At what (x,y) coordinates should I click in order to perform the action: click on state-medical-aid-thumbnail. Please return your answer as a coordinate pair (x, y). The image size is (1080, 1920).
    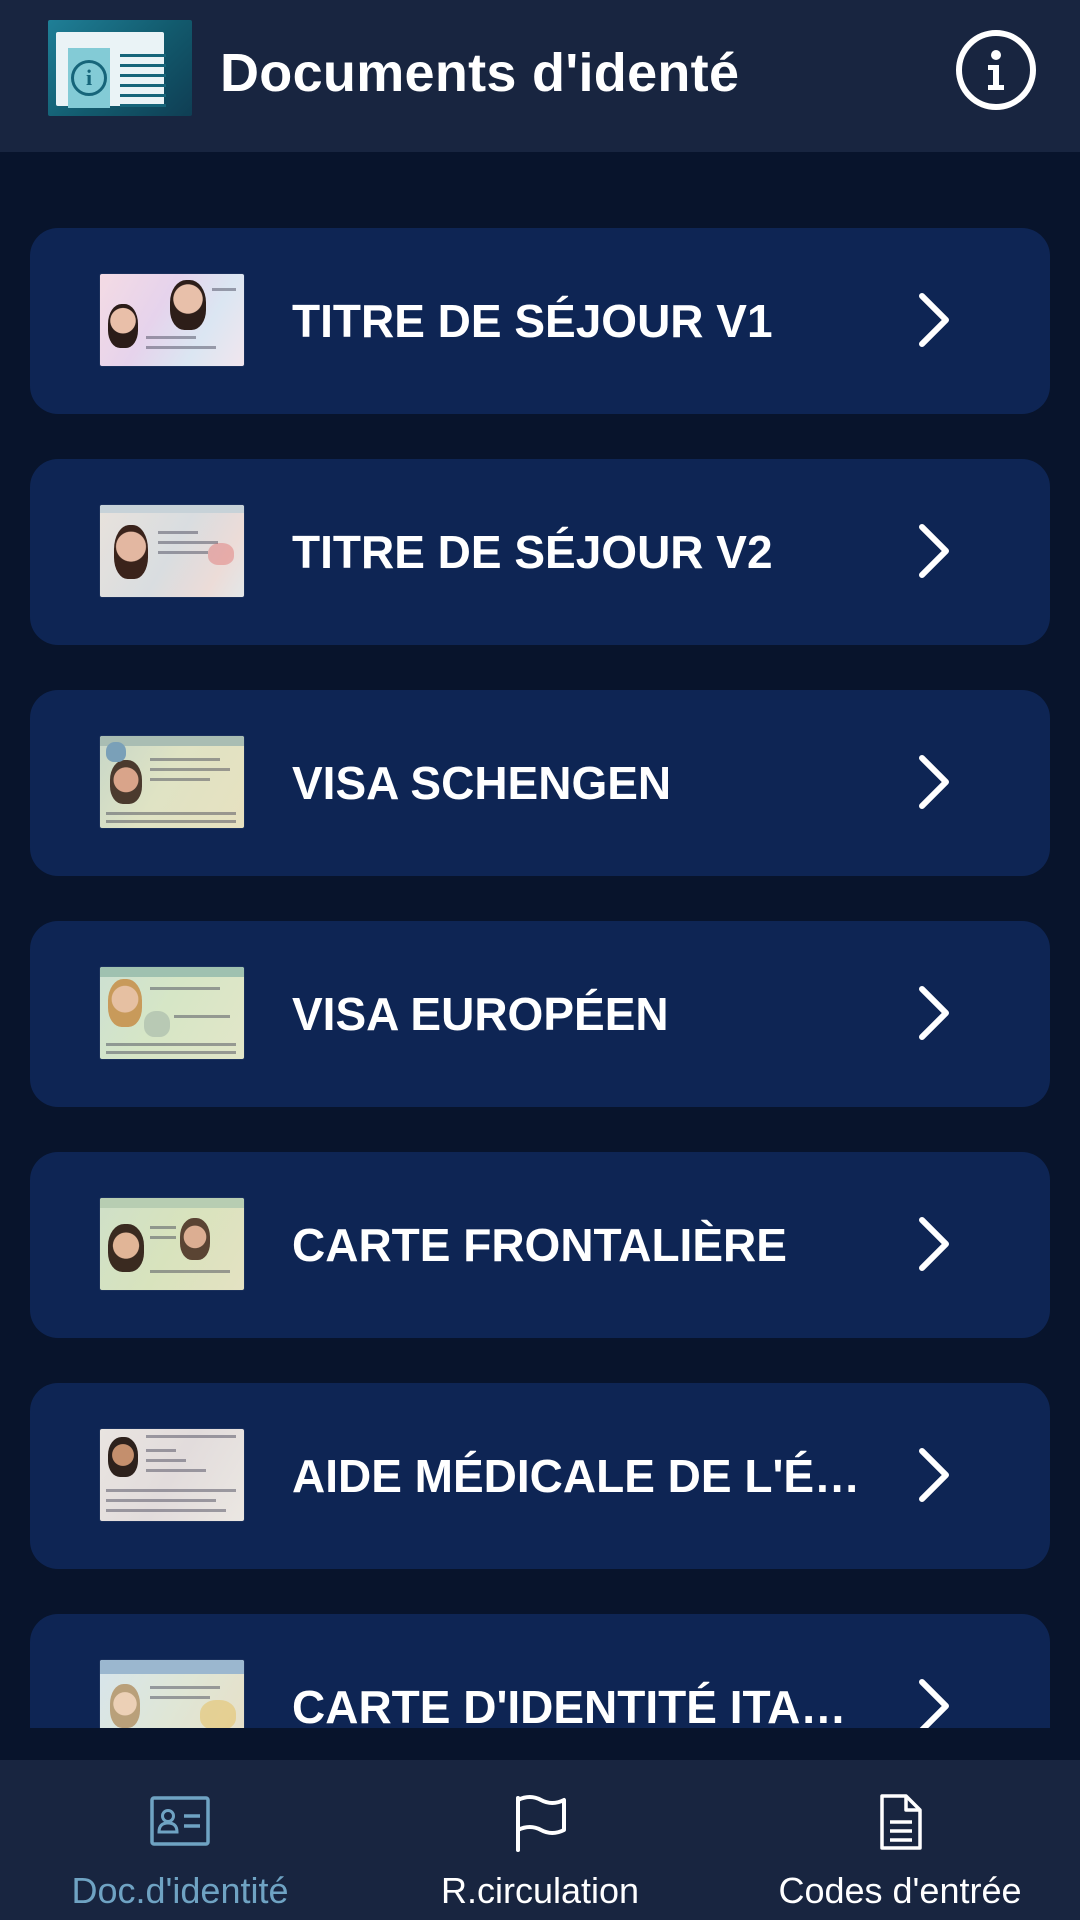
    Looking at the image, I should click on (172, 1475).